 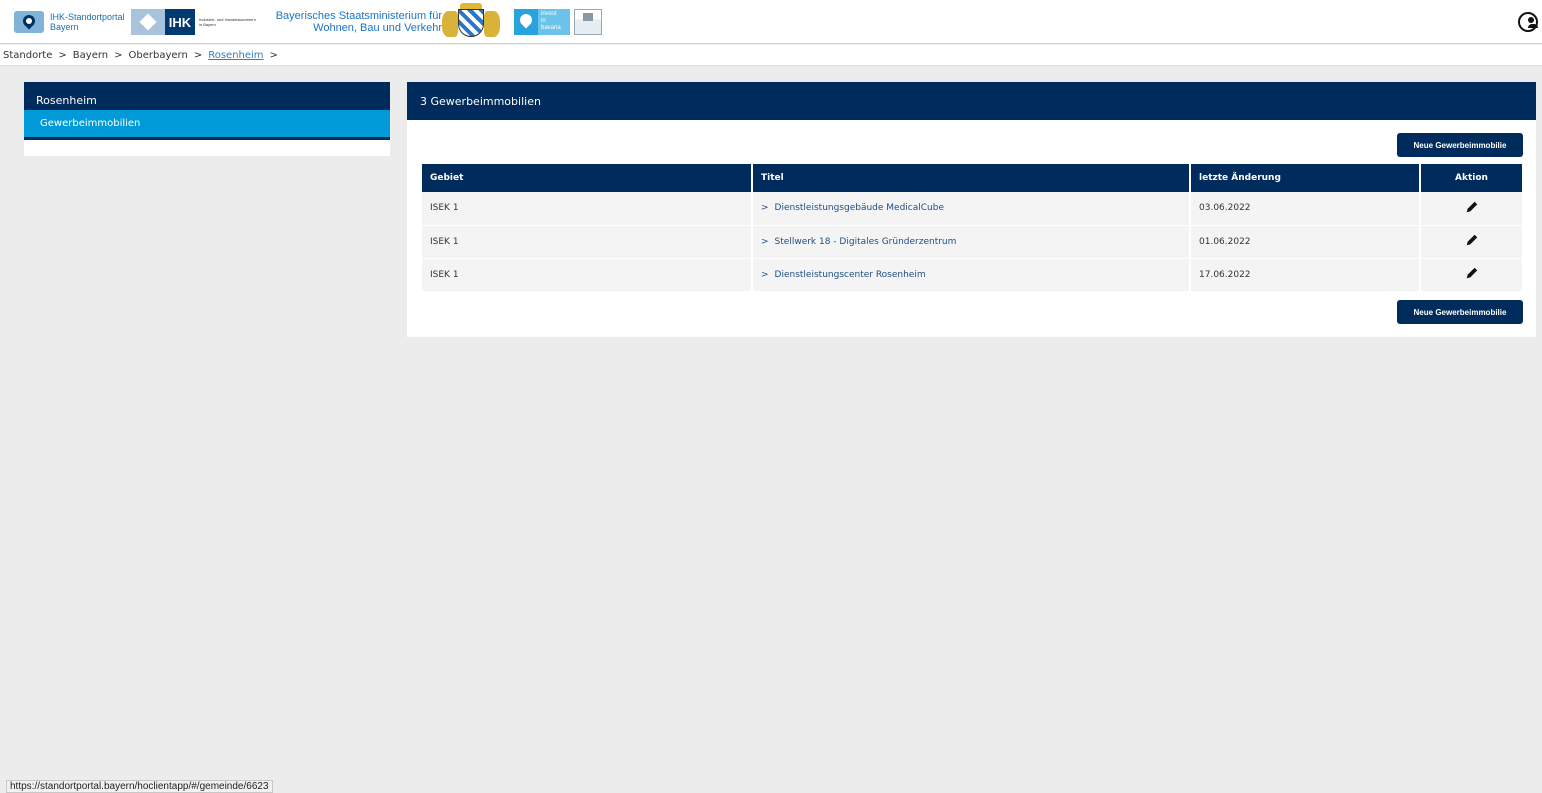 I want to click on titel-text: Dienstleistungscenter Rosenheim, so click(x=850, y=274).